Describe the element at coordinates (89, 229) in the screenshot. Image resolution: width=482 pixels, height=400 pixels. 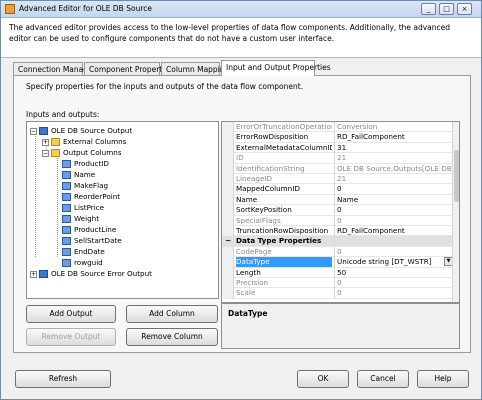
I see `tree-node-column: ProductLine` at that location.